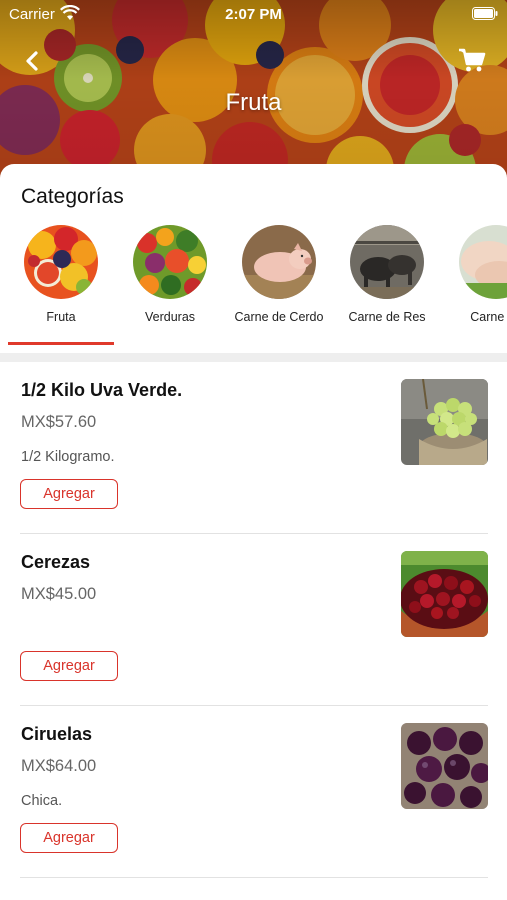 Image resolution: width=507 pixels, height=900 pixels. I want to click on battery-icon, so click(485, 13).